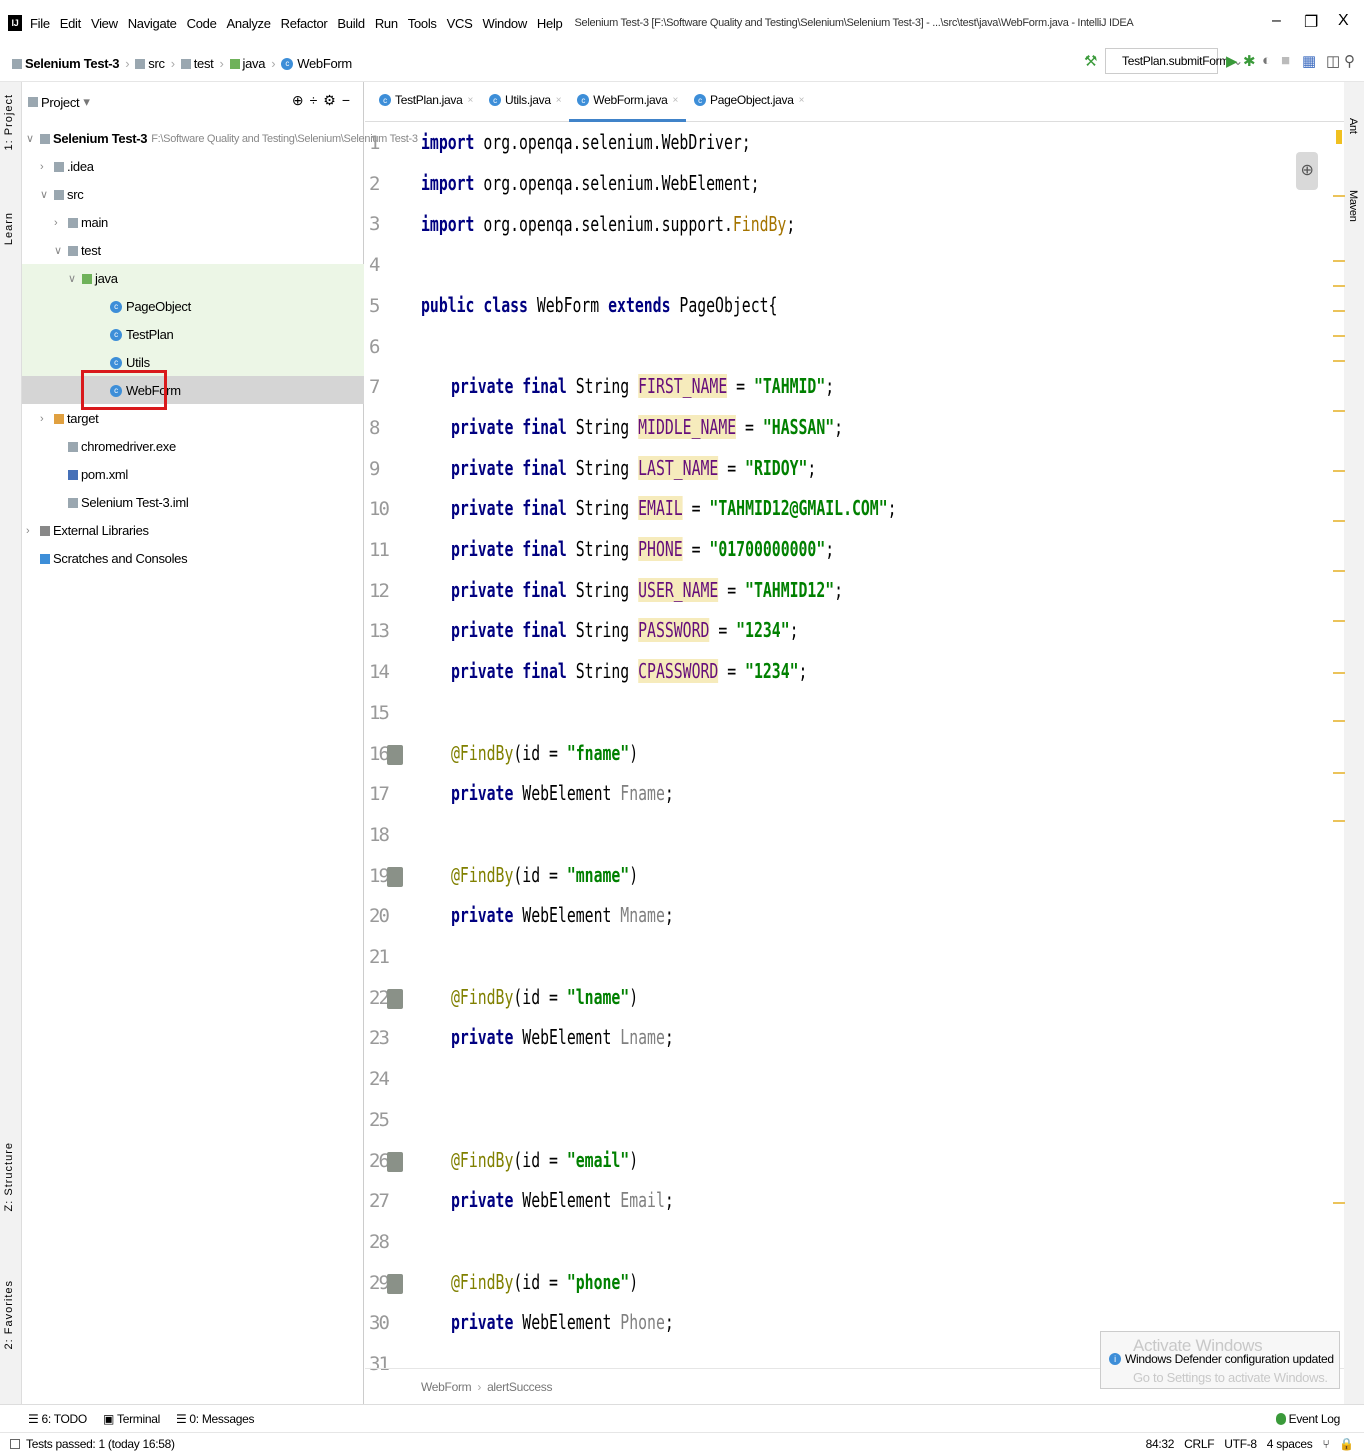 The width and height of the screenshot is (1364, 1454). Describe the element at coordinates (1160, 1444) in the screenshot. I see `cursor-position: 84:32` at that location.